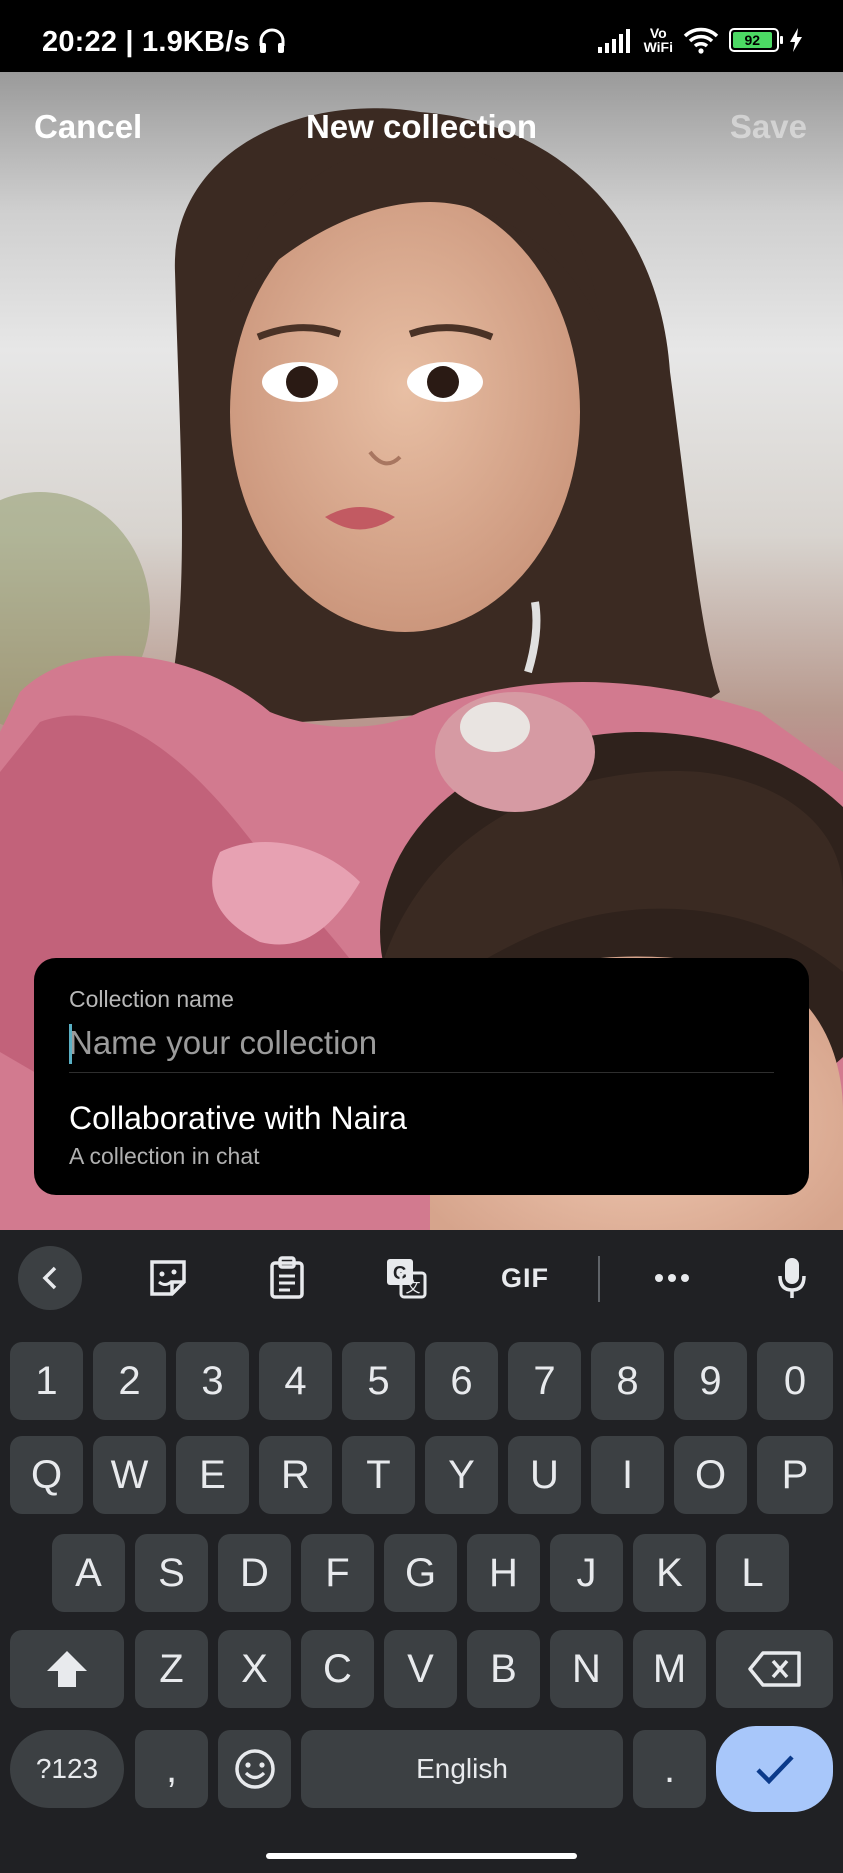  What do you see at coordinates (613, 41) in the screenshot?
I see `signal-icon` at bounding box center [613, 41].